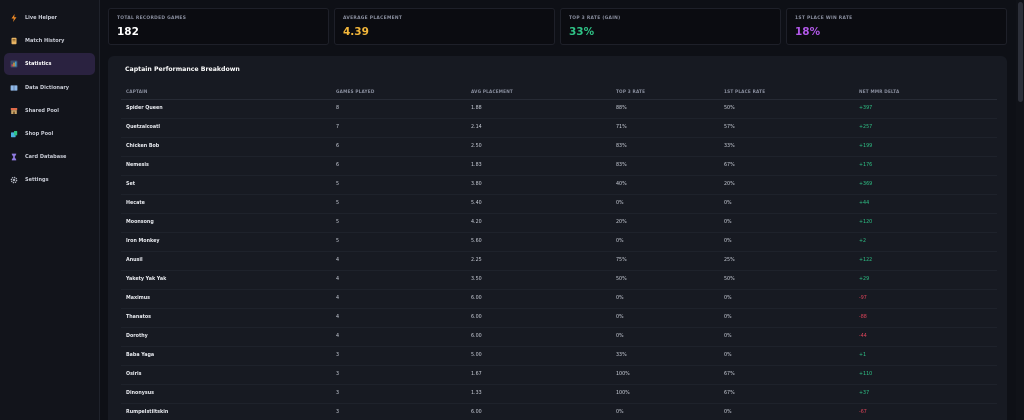 Image resolution: width=1024 pixels, height=420 pixels. Describe the element at coordinates (137, 91) in the screenshot. I see `column-header-captain: CAPTAIN` at that location.